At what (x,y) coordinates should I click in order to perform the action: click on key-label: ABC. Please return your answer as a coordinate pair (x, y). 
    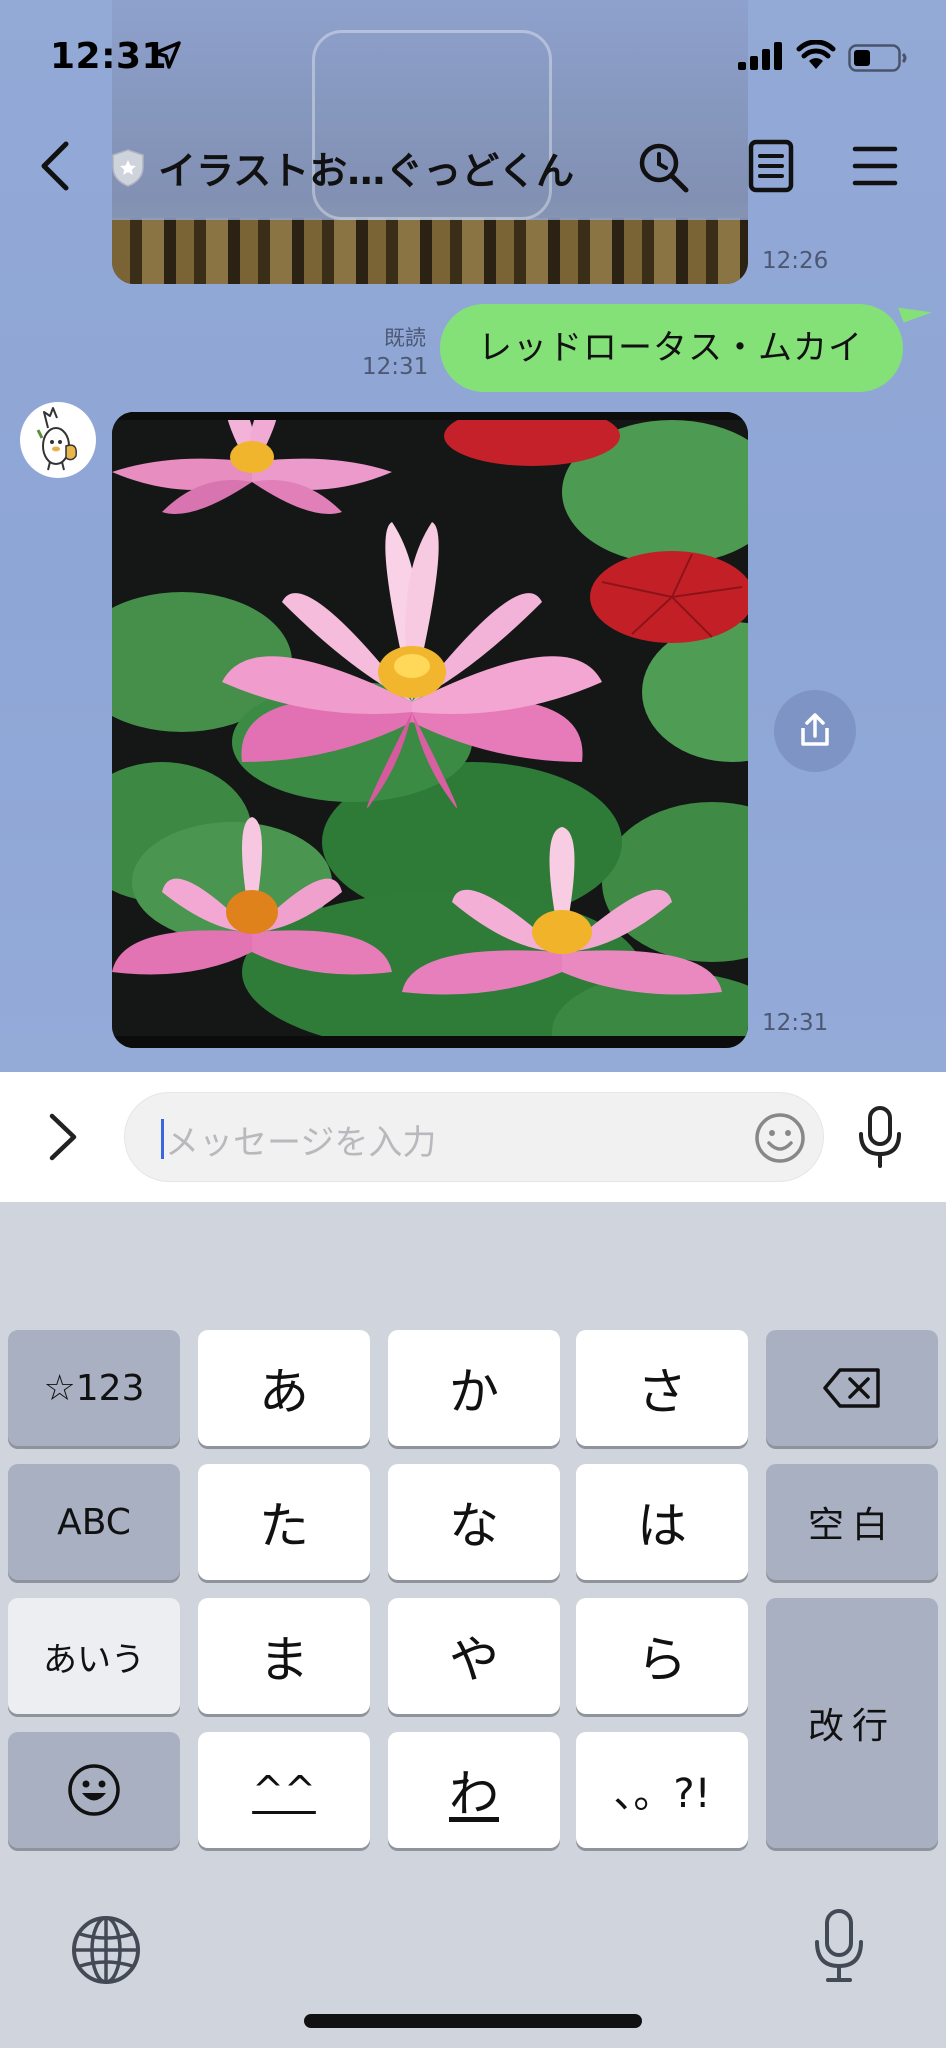
    Looking at the image, I should click on (94, 1522).